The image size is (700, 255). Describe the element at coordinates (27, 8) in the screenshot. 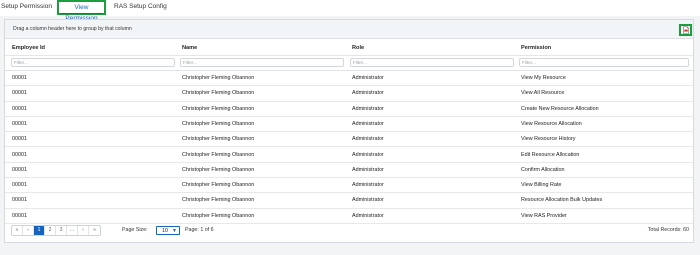

I see `tab-setup-permission: Setup Permission` at that location.